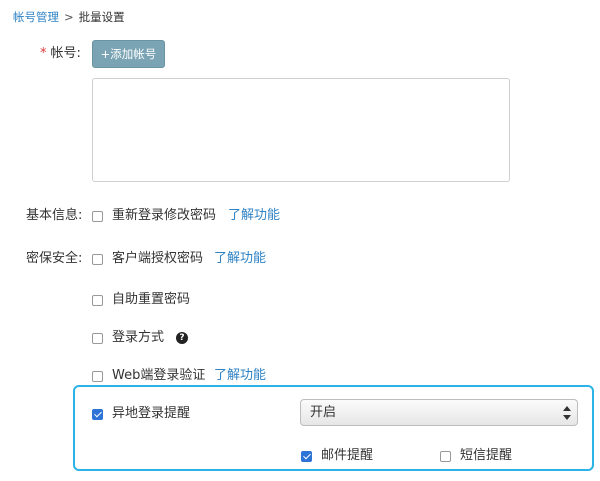  What do you see at coordinates (486, 455) in the screenshot?
I see `sms-alert-label: 短信提醒` at bounding box center [486, 455].